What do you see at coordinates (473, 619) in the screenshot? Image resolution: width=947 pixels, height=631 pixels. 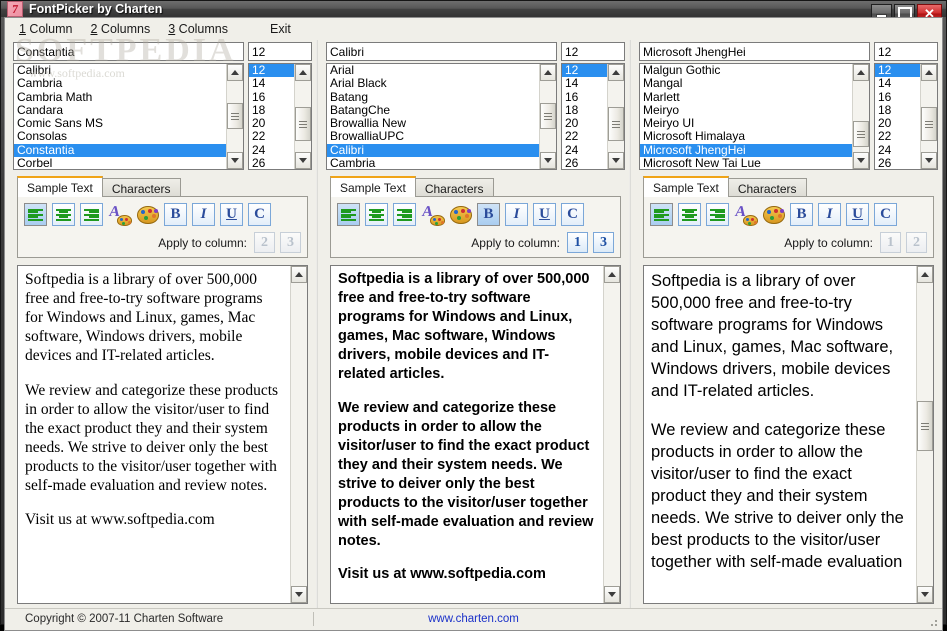 I see `charten-website-link: www.charten.com` at bounding box center [473, 619].